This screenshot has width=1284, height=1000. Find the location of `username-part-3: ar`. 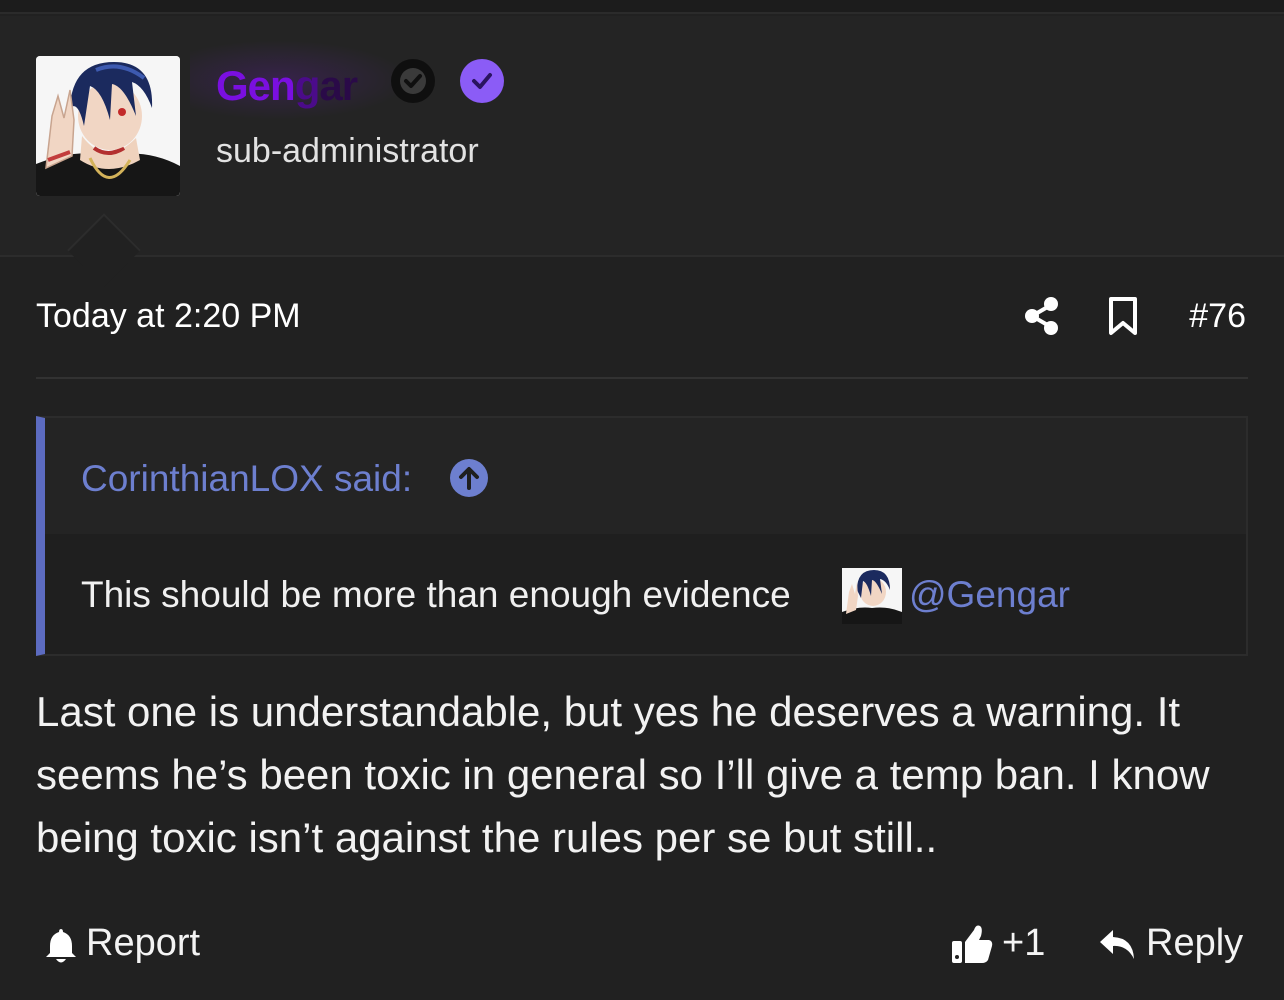

username-part-3: ar is located at coordinates (338, 85).